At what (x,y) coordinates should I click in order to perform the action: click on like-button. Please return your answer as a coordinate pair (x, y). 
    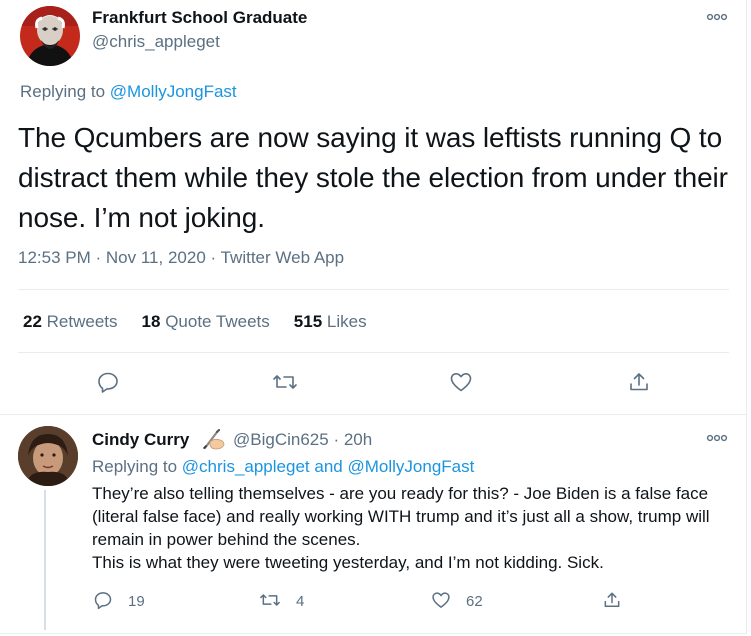
    Looking at the image, I should click on (461, 382).